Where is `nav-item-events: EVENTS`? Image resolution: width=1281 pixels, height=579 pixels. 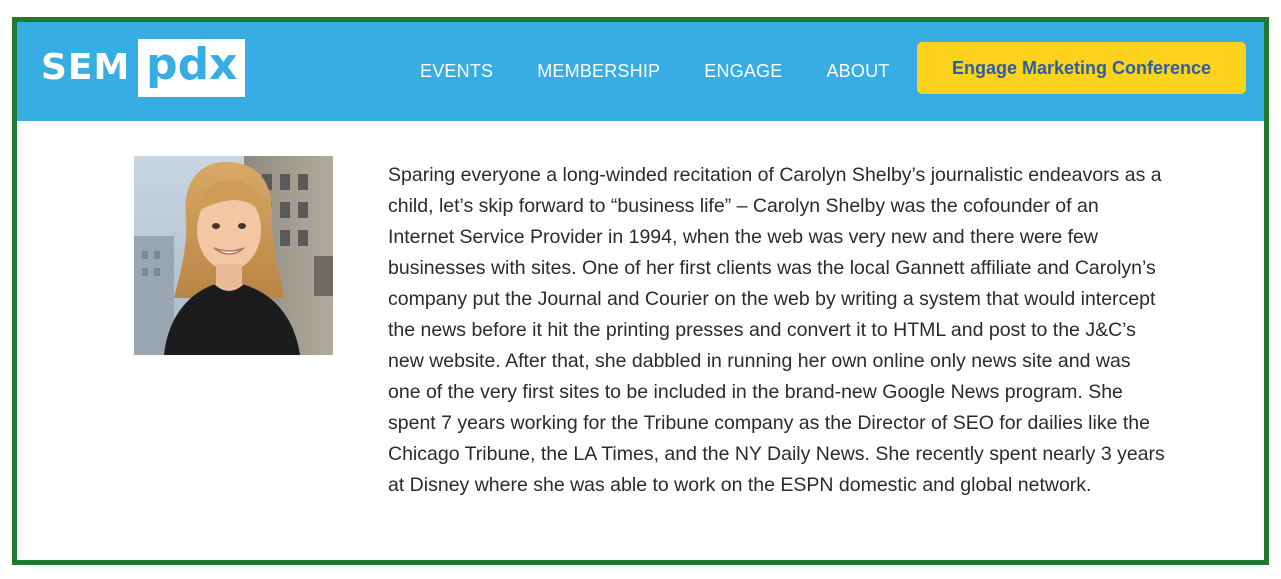
nav-item-events: EVENTS is located at coordinates (456, 71).